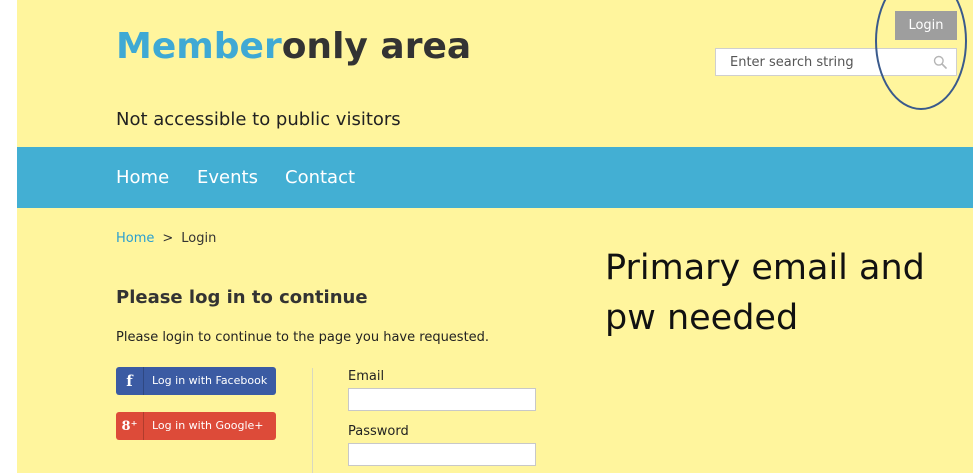  I want to click on facebook-login-button: f Log in with Facebook, so click(196, 381).